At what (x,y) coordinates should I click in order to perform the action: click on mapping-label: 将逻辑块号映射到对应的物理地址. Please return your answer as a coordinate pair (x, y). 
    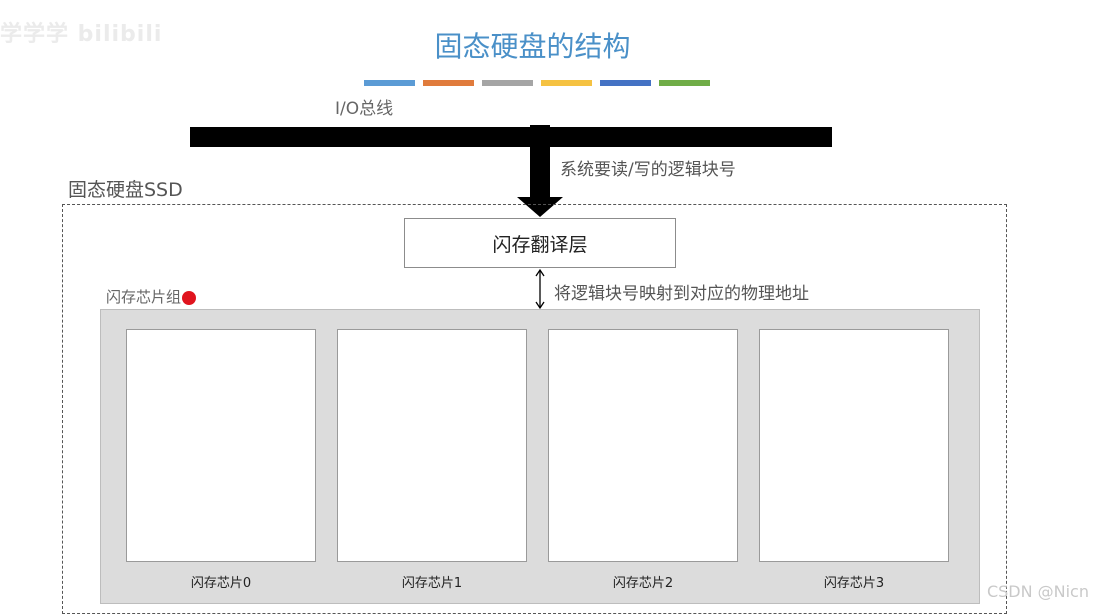
    Looking at the image, I should click on (681, 294).